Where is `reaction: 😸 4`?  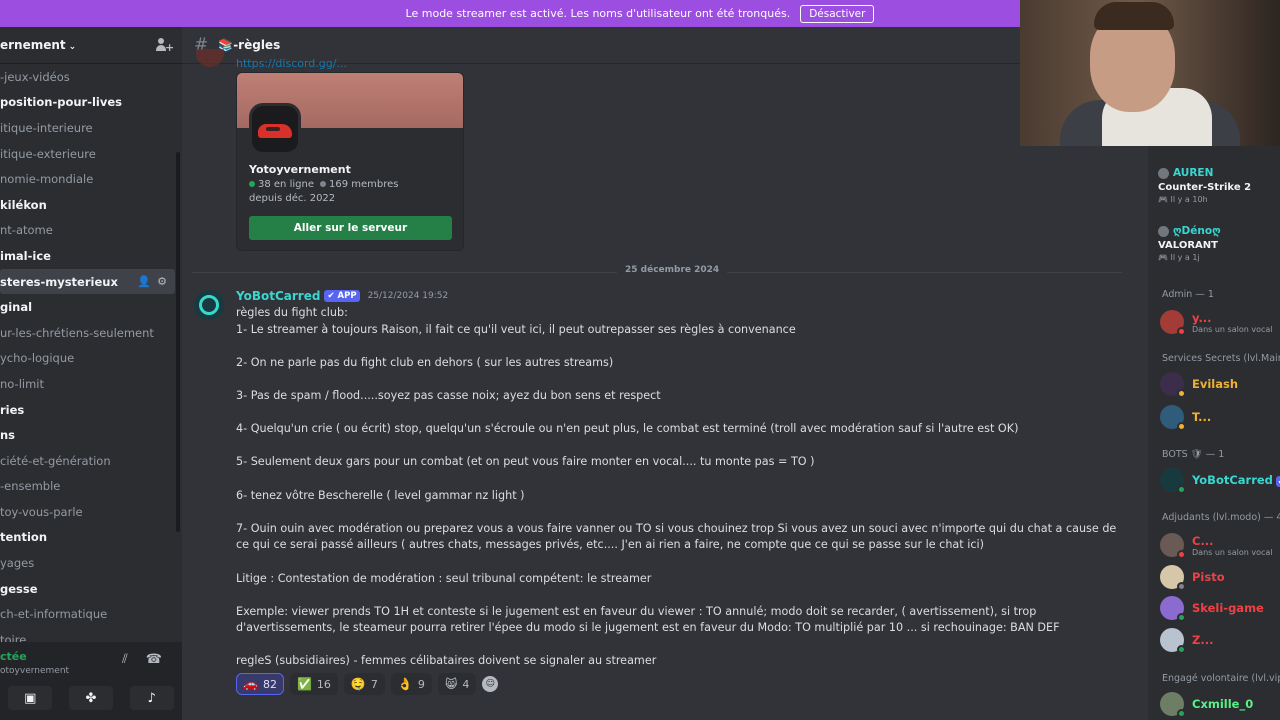
reaction: 😸 4 is located at coordinates (457, 684).